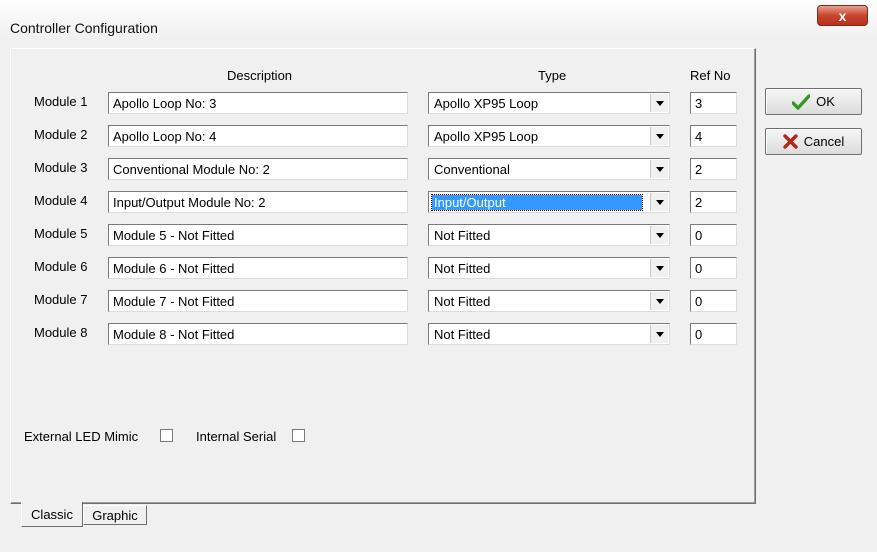 The width and height of the screenshot is (877, 552). What do you see at coordinates (84, 28) in the screenshot?
I see `window-title: Controller Configuration` at bounding box center [84, 28].